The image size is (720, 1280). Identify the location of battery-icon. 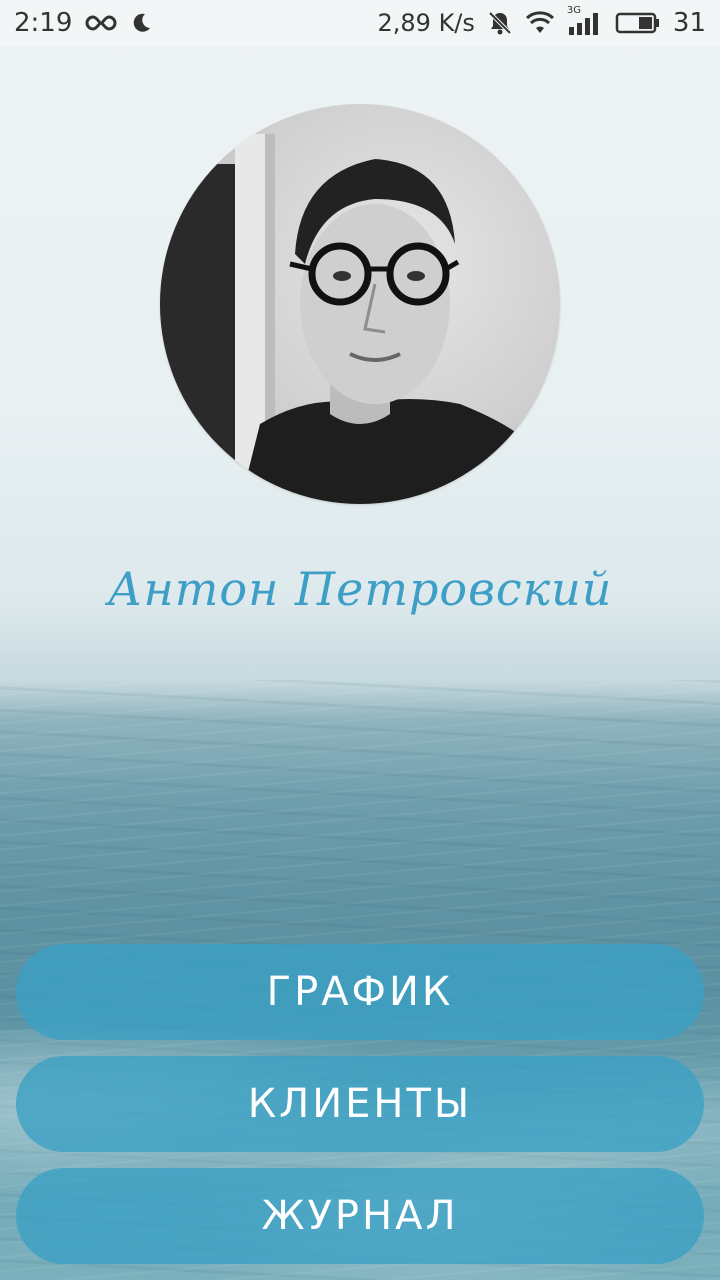
(638, 23).